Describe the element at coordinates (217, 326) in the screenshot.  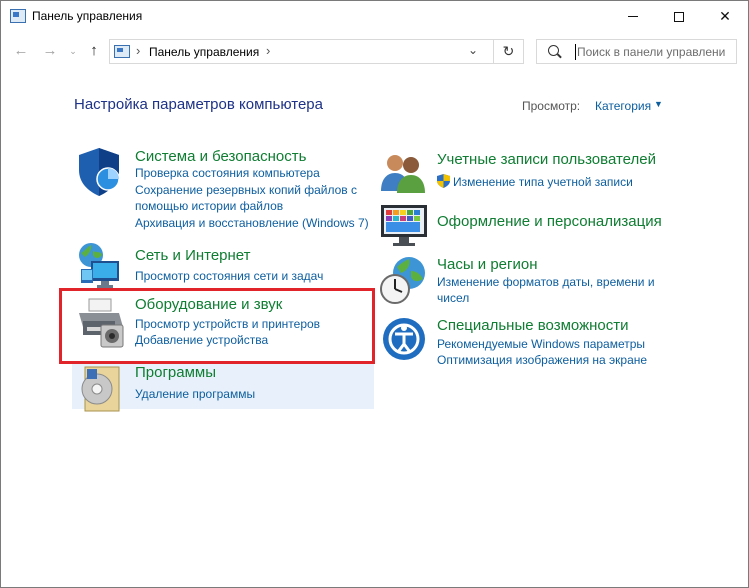
I see `highlight-box` at that location.